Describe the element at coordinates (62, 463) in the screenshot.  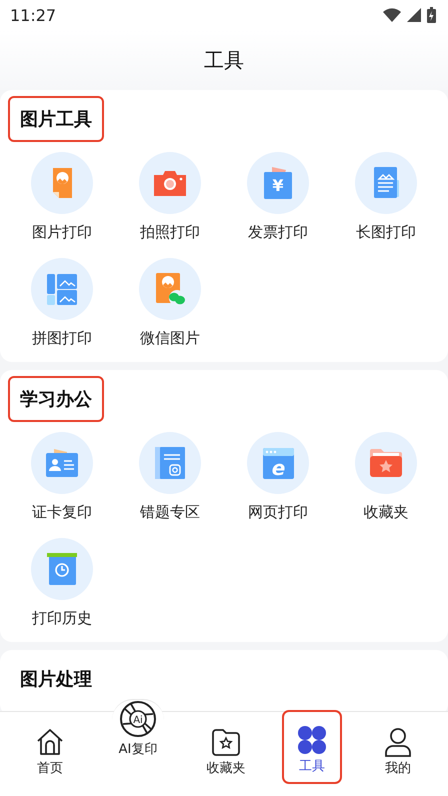
I see `id-card-icon` at that location.